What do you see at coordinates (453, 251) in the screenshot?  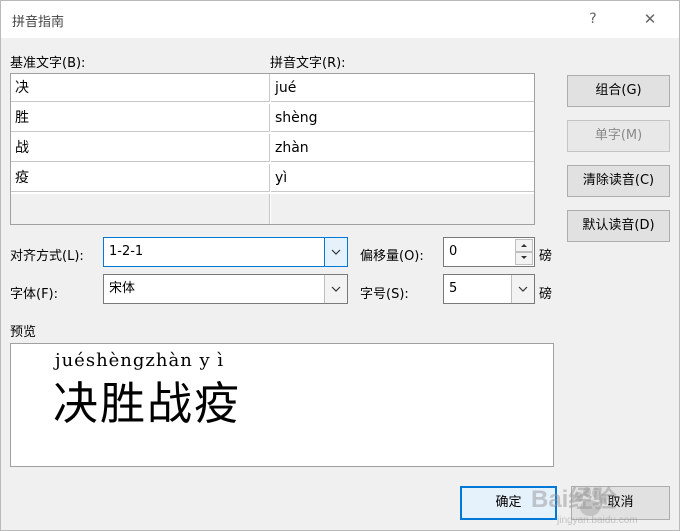 I see `offset-value: 0` at bounding box center [453, 251].